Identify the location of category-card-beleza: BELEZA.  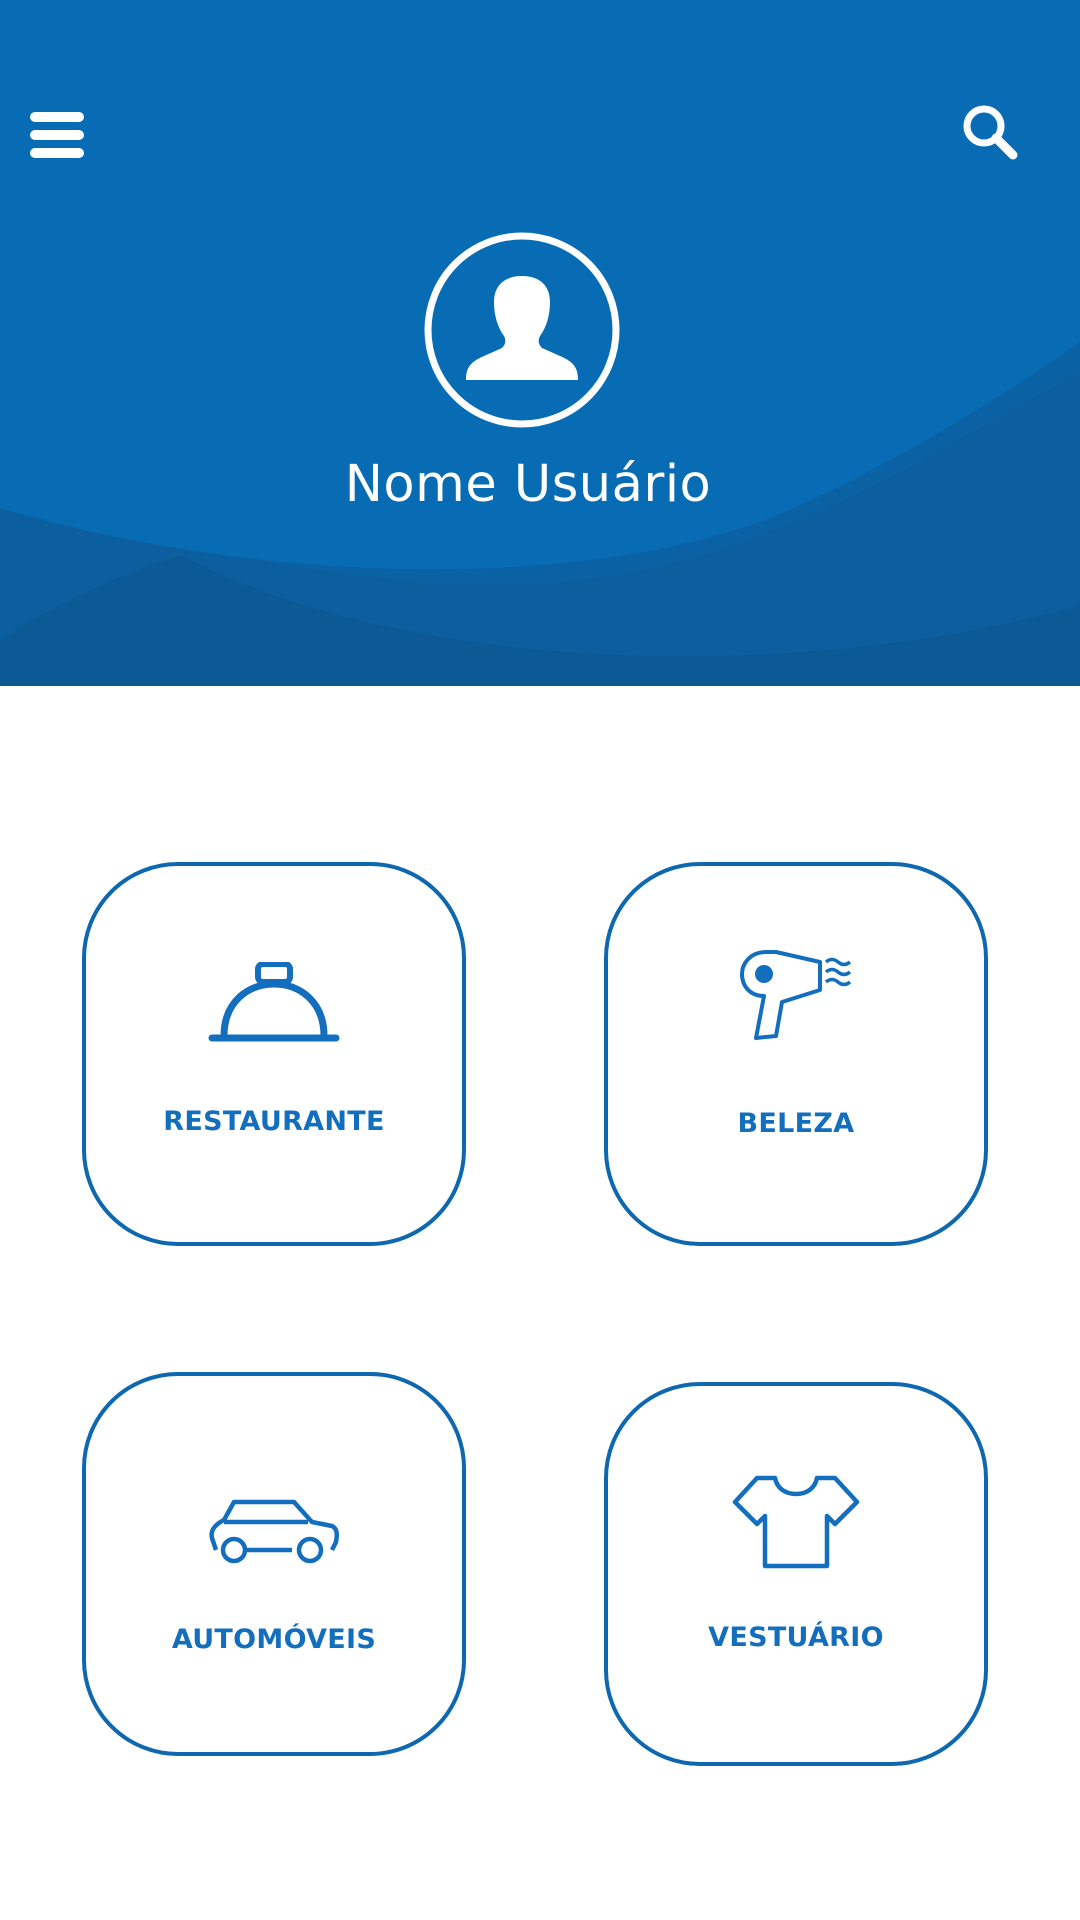
(796, 1054).